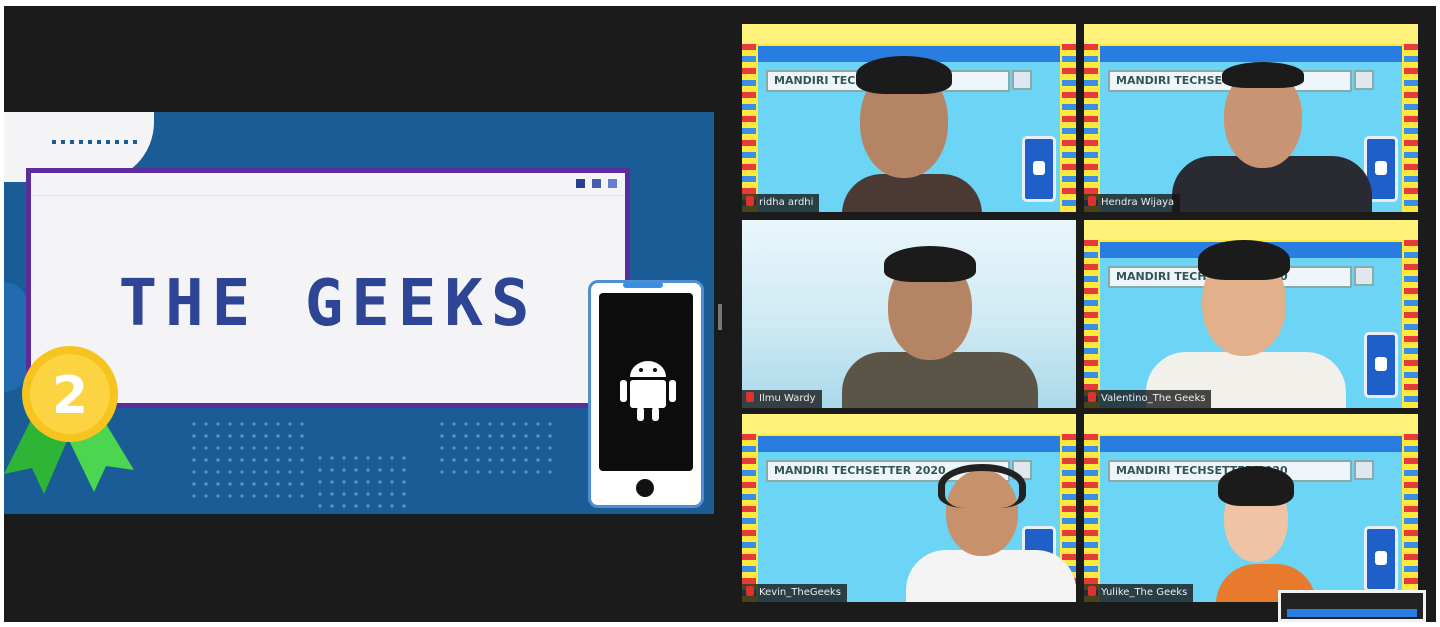 This screenshot has height=627, width=1440. Describe the element at coordinates (909, 118) in the screenshot. I see `participant-tile: MANDIRI TECHSETTER 2020 ridha ardhi` at that location.